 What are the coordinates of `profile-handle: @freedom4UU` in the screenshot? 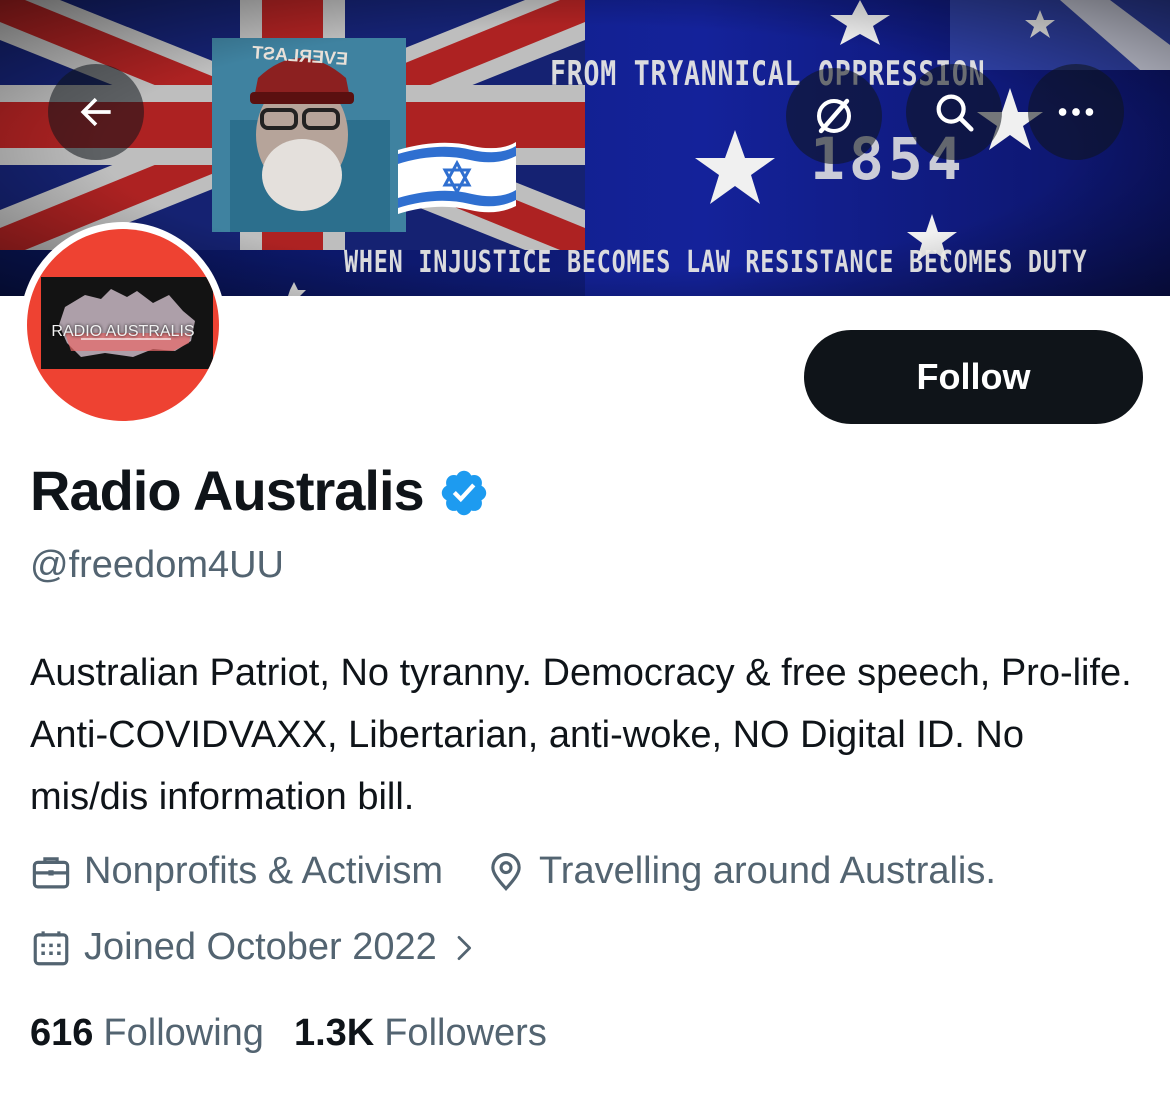 It's located at (157, 565).